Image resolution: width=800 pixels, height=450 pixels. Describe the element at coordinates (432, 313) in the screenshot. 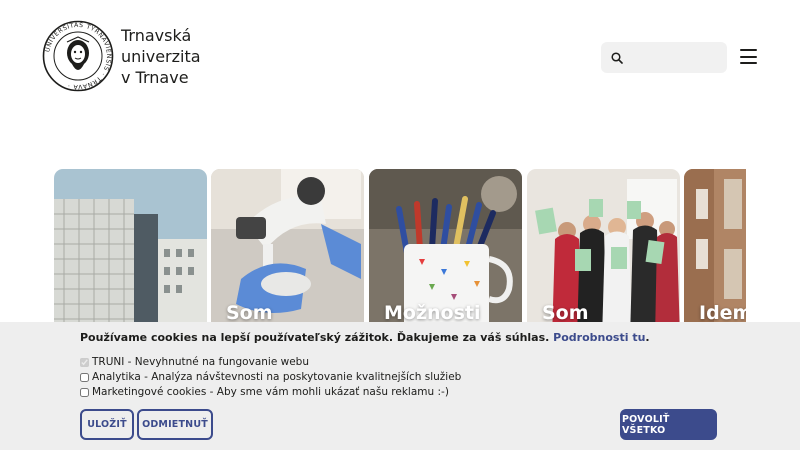

I see `card-title: Možnosti` at that location.